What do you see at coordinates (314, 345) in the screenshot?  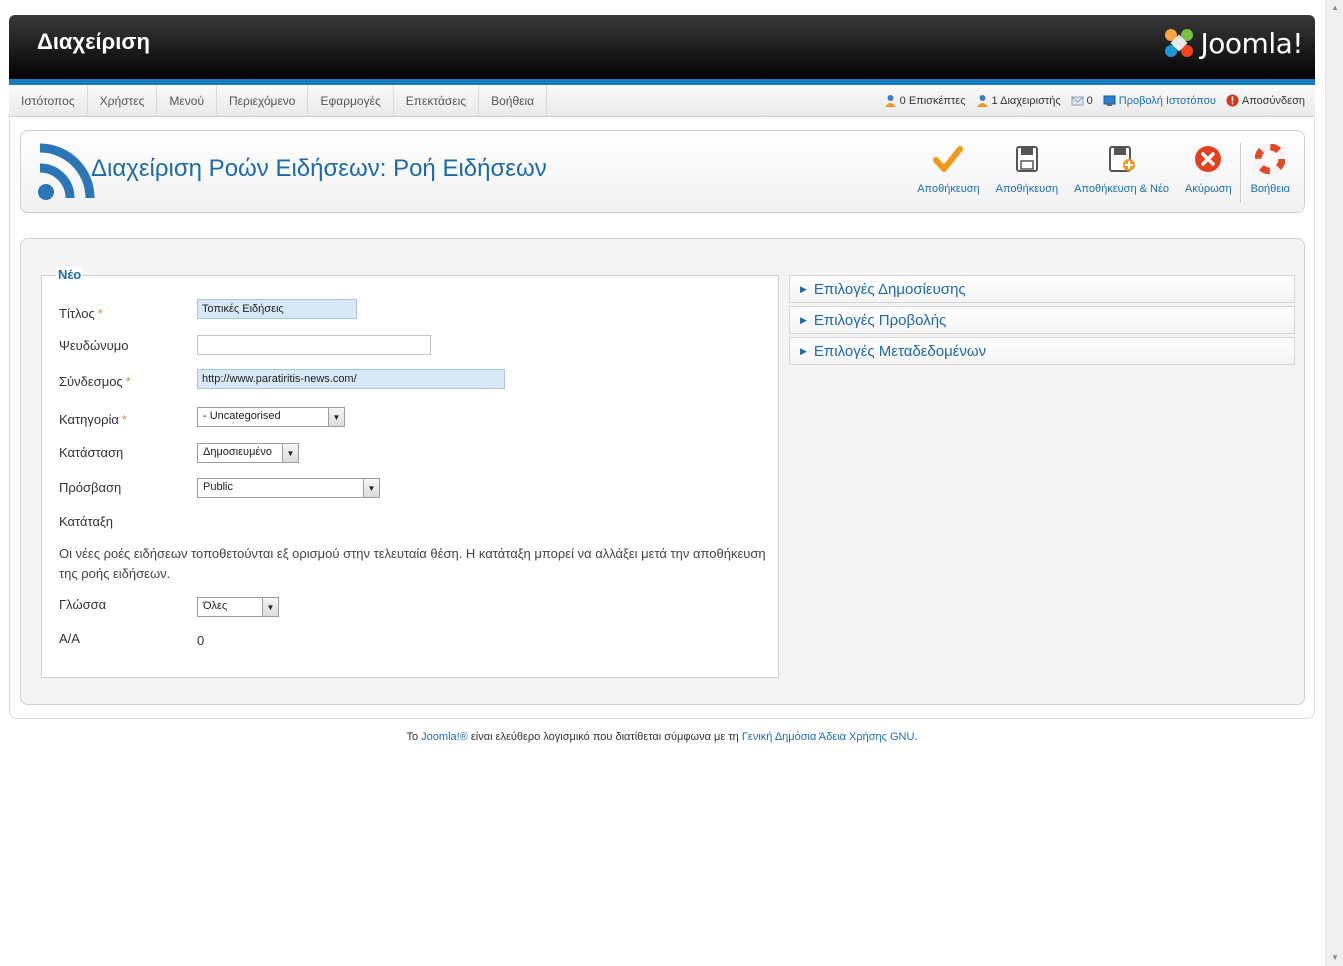 I see `alias-input` at bounding box center [314, 345].